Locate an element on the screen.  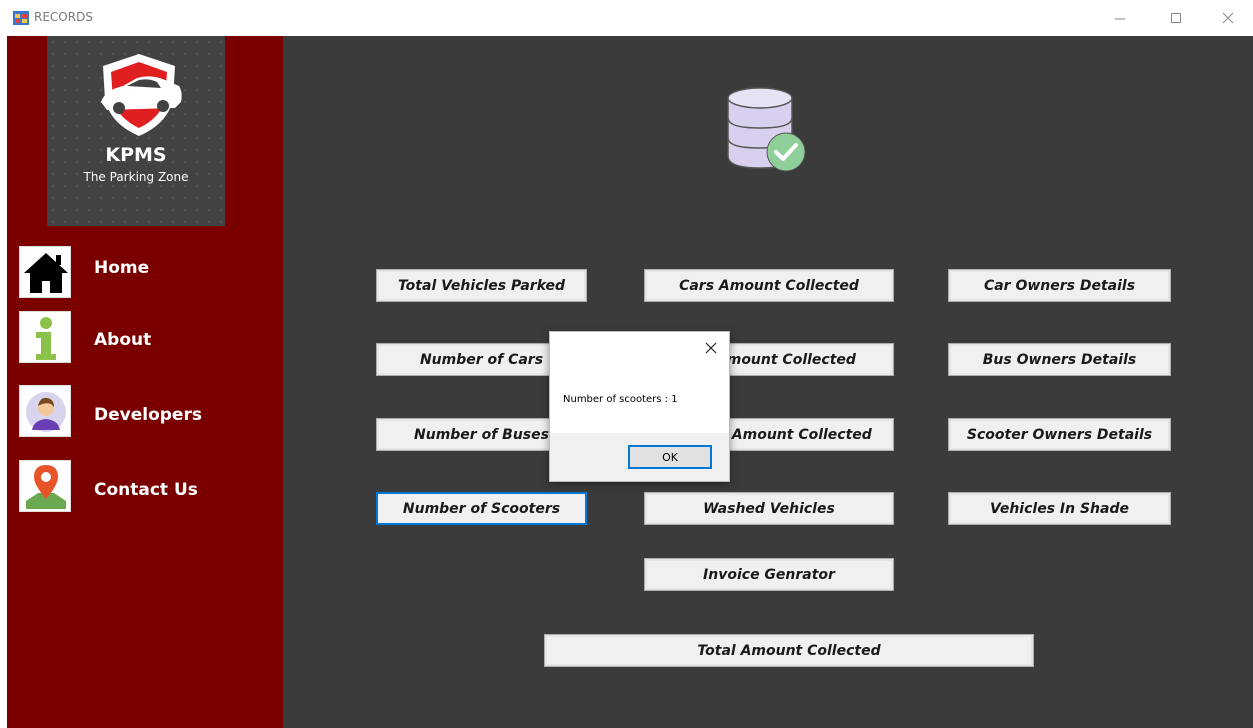
nav-label-about: About is located at coordinates (123, 340).